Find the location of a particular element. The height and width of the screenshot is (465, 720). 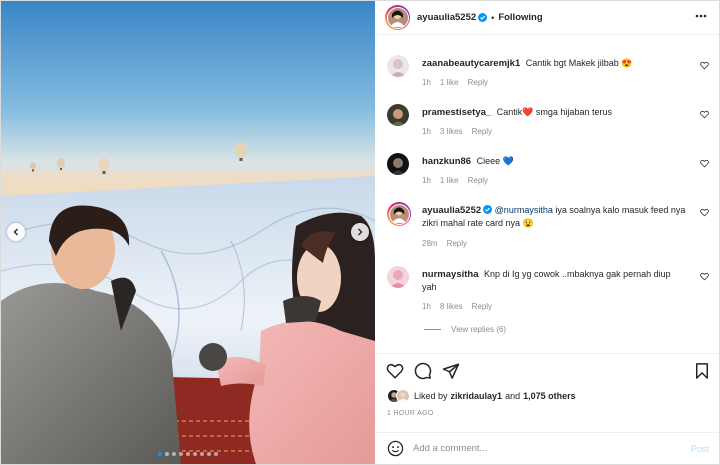

more-options-icon is located at coordinates (701, 16).